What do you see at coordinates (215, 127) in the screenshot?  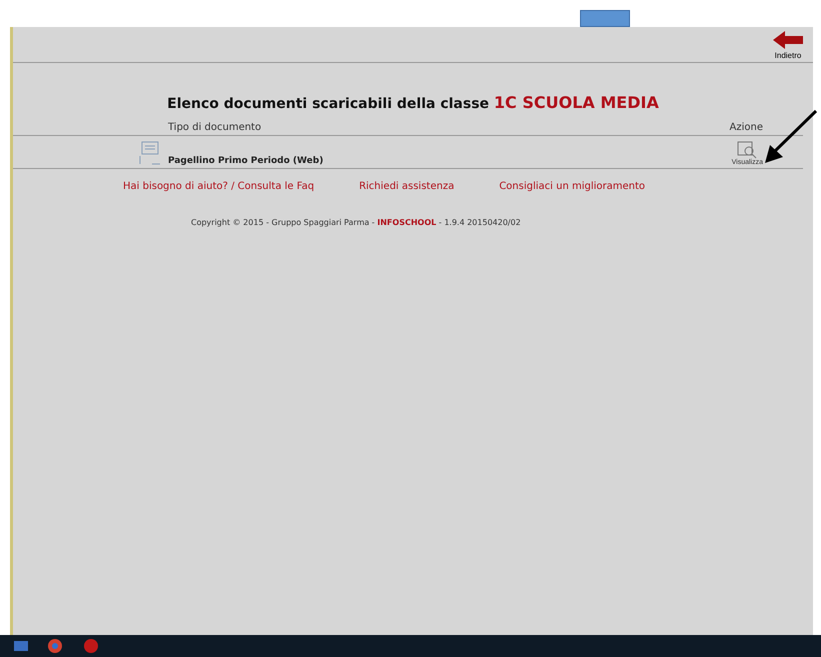 I see `column-header: Tipo di documento` at bounding box center [215, 127].